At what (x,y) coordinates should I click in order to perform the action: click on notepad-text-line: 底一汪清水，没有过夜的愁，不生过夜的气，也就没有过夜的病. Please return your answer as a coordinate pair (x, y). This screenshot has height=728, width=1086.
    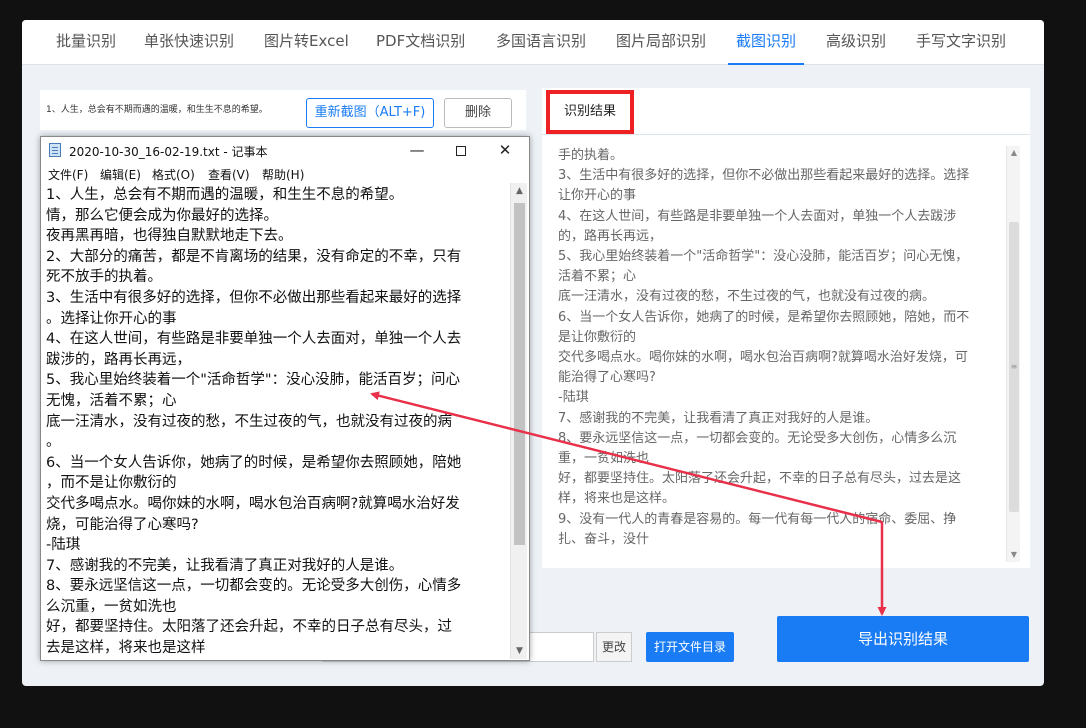
    Looking at the image, I should click on (249, 421).